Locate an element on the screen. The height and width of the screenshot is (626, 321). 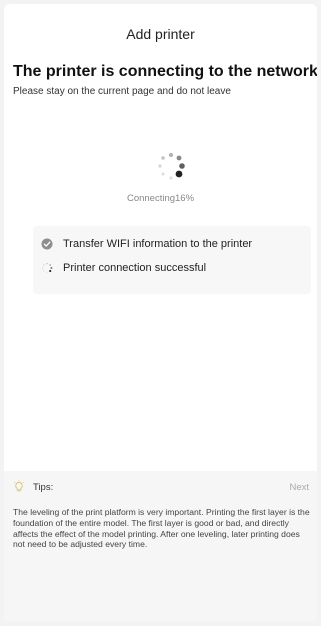
lightbulb-icon is located at coordinates (19, 486).